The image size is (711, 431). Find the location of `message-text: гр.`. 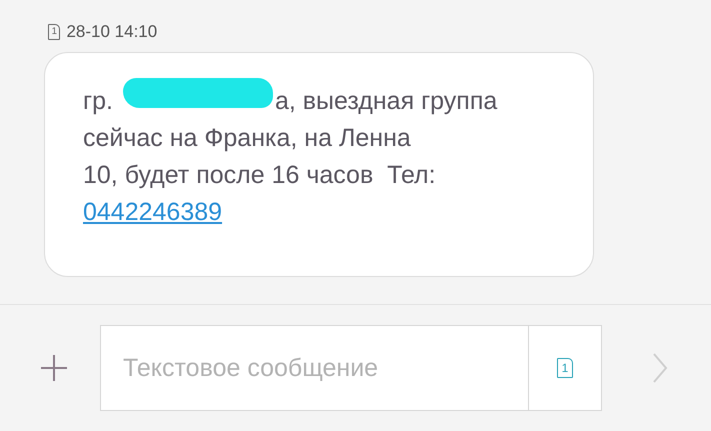

message-text: гр. is located at coordinates (98, 101).